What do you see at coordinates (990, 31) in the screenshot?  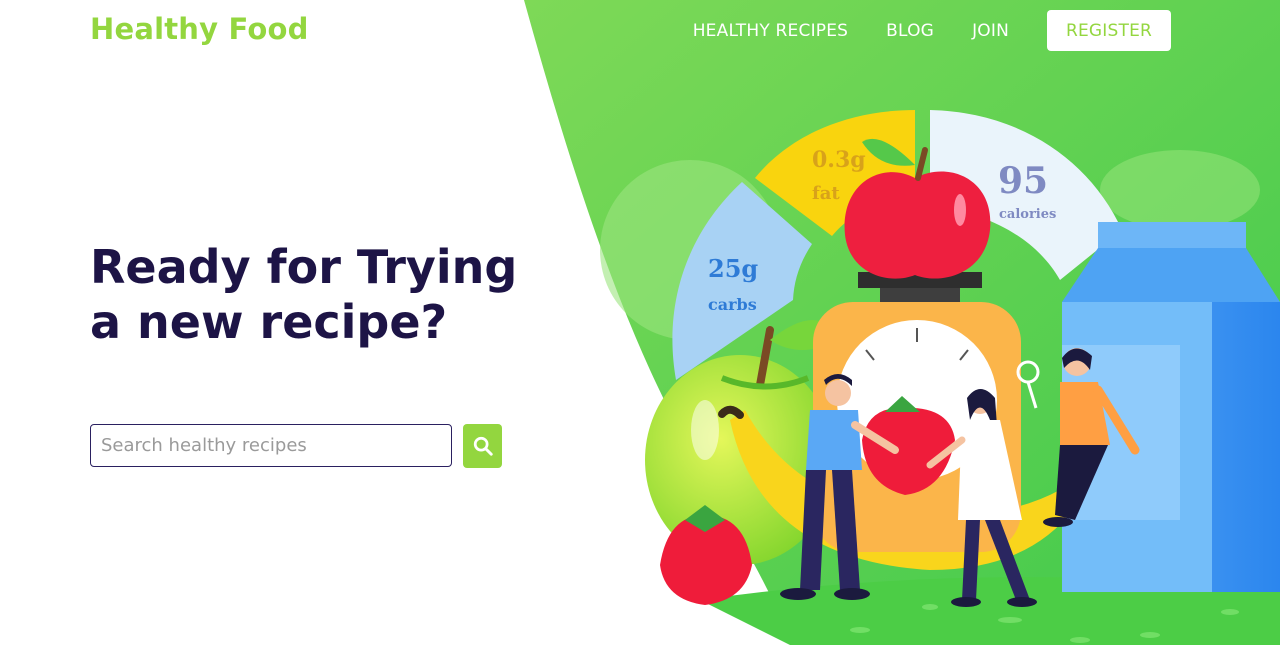 I see `nav-link-join: JOIN` at bounding box center [990, 31].